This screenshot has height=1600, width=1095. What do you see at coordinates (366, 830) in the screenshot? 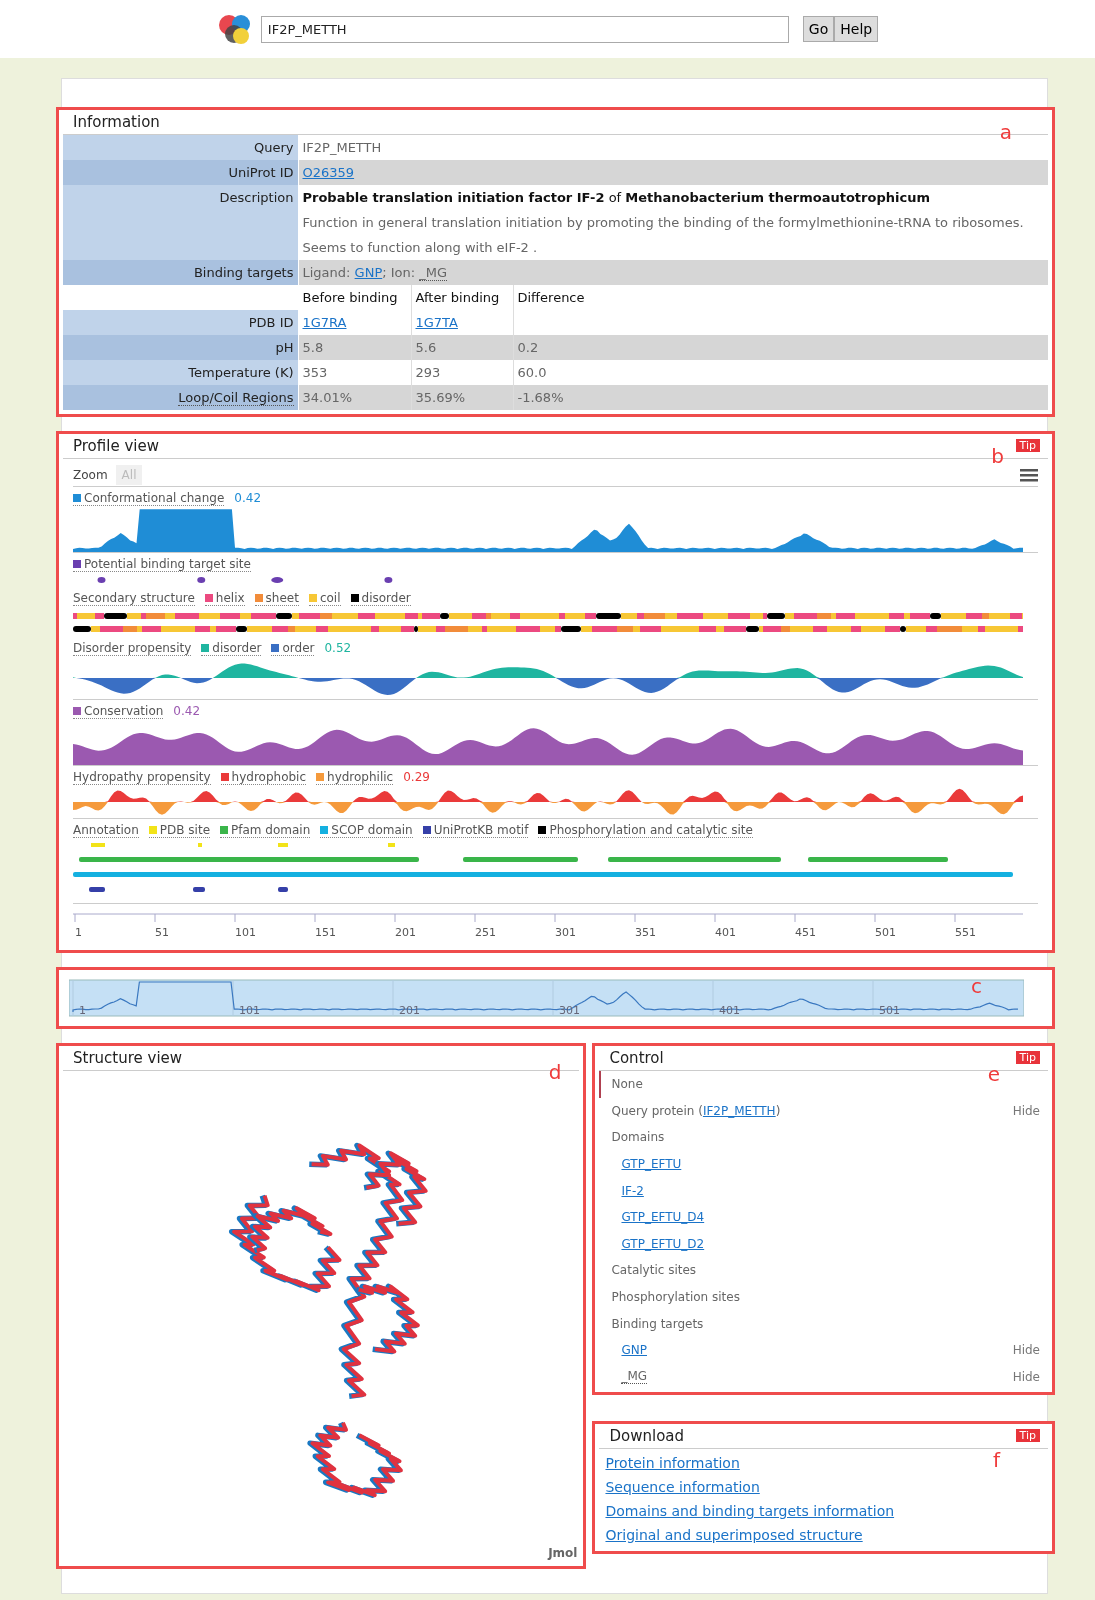
I see `legend-item: SCOP domain` at bounding box center [366, 830].